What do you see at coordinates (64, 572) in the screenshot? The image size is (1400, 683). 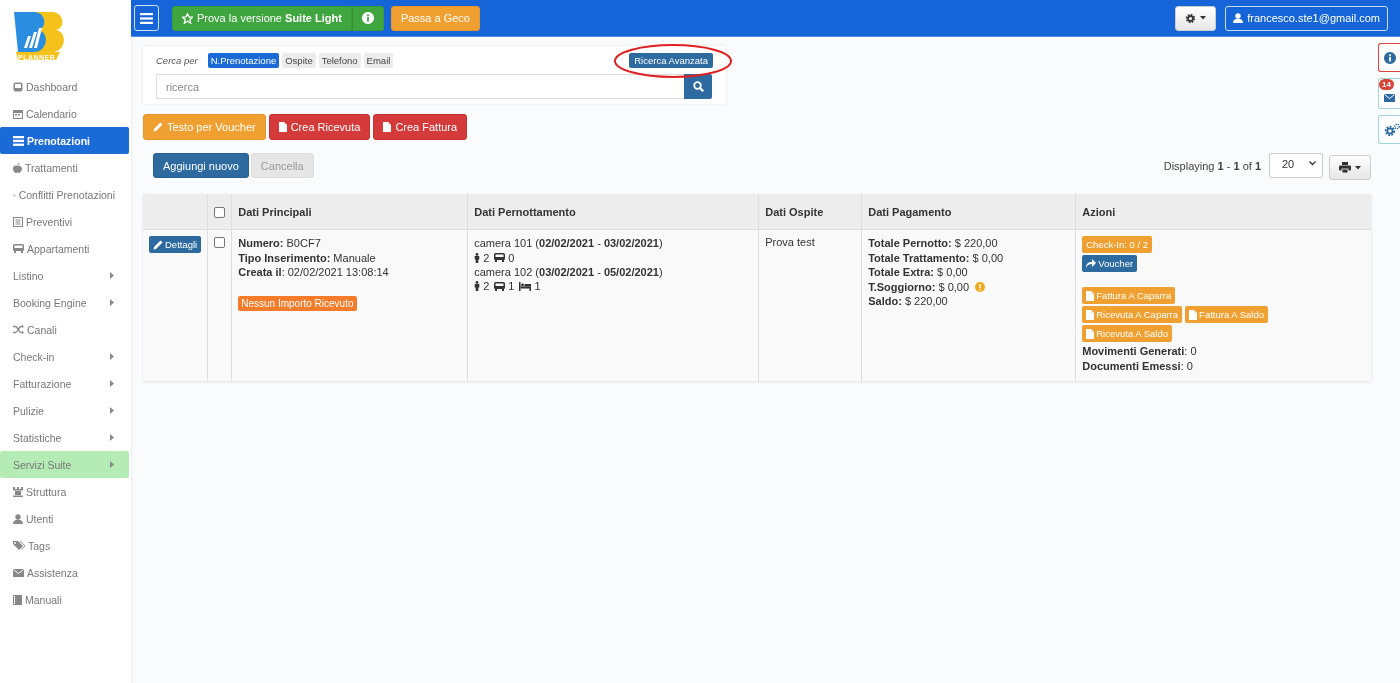 I see `sidebar-item: Assistenza` at bounding box center [64, 572].